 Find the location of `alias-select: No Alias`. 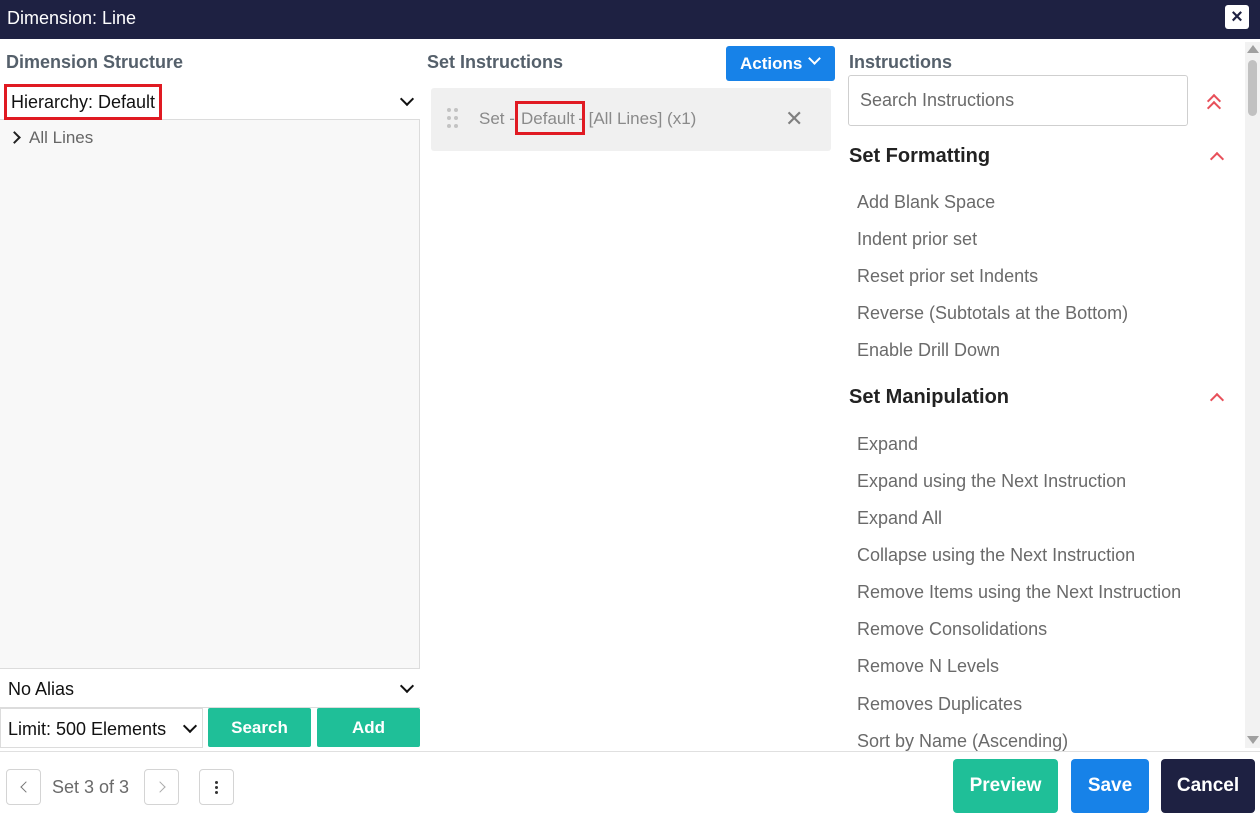

alias-select: No Alias is located at coordinates (210, 688).